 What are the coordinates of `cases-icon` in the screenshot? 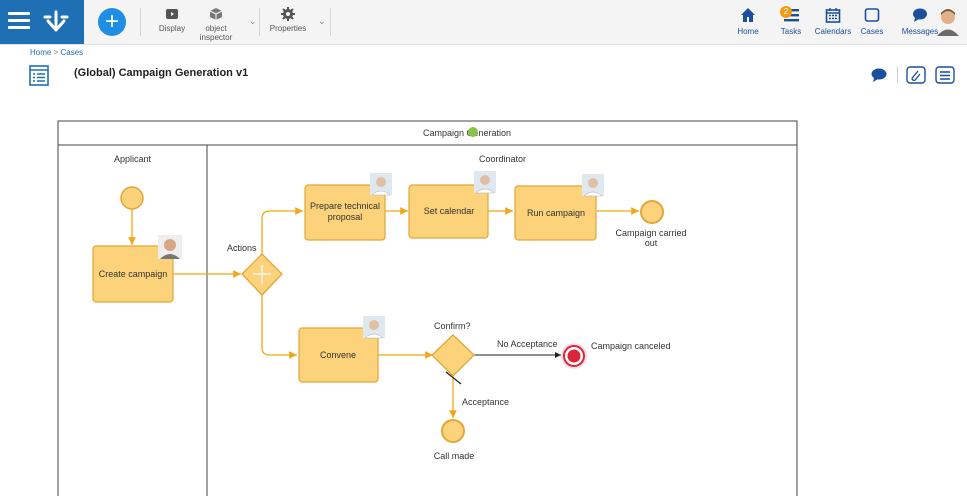 It's located at (872, 15).